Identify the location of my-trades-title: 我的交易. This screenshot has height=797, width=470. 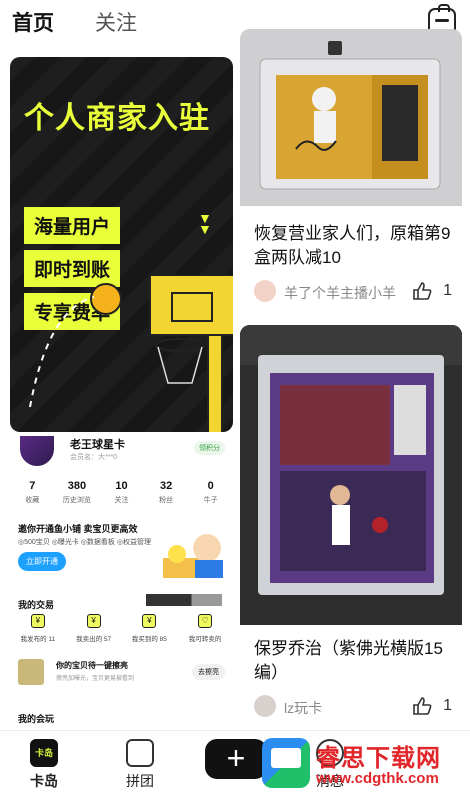
(36, 605).